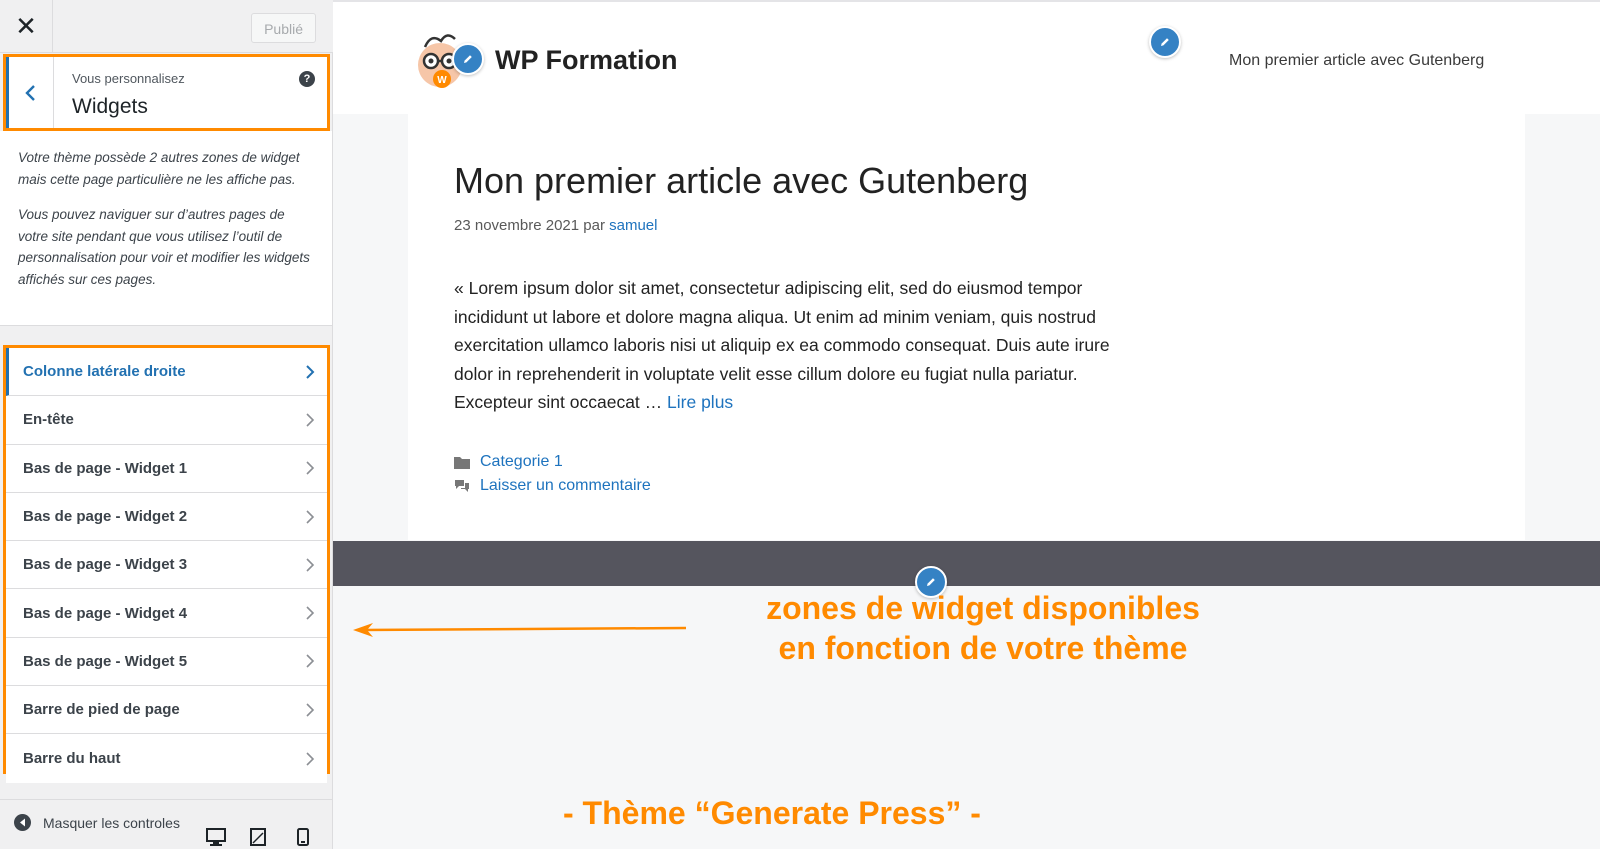 Image resolution: width=1600 pixels, height=849 pixels. I want to click on edit-menu-shortcut, so click(1165, 42).